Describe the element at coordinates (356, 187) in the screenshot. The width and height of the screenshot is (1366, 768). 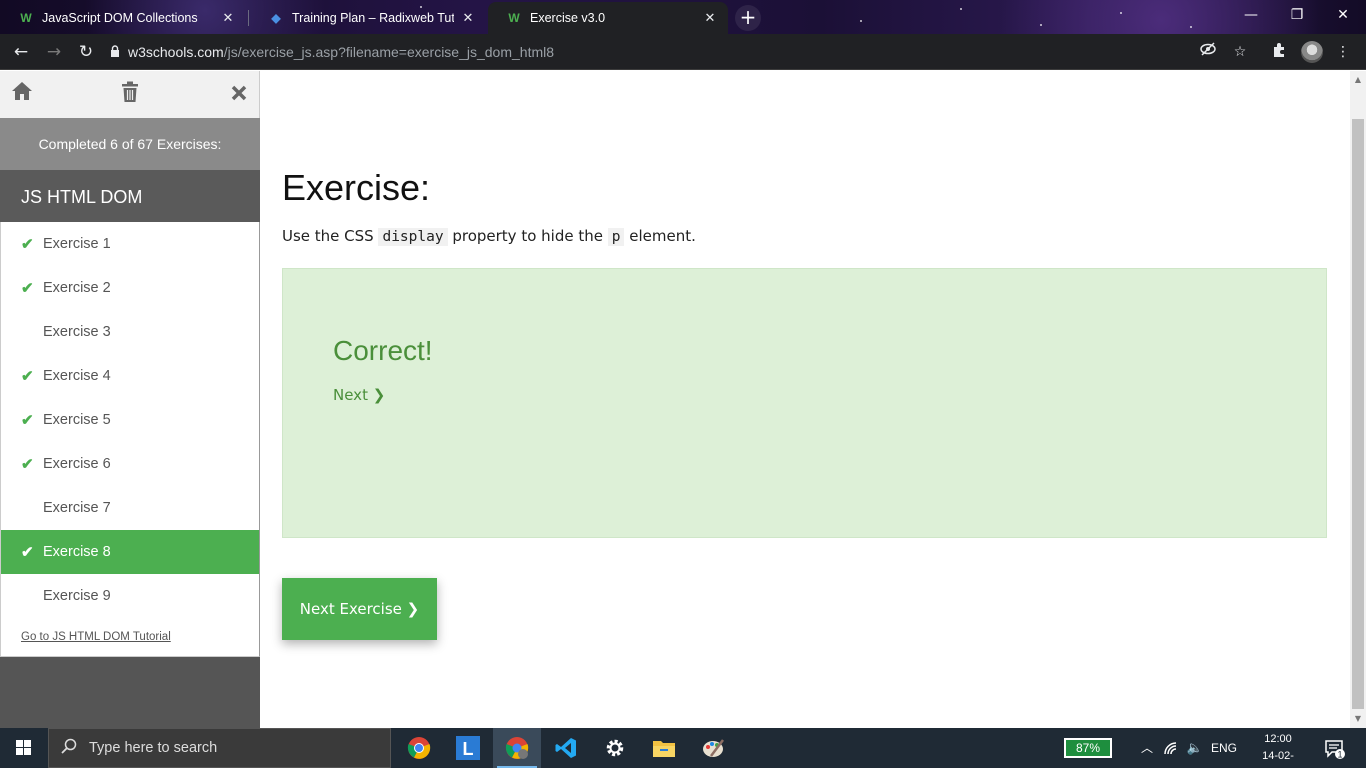
I see `exercise-heading: Exercise:` at that location.